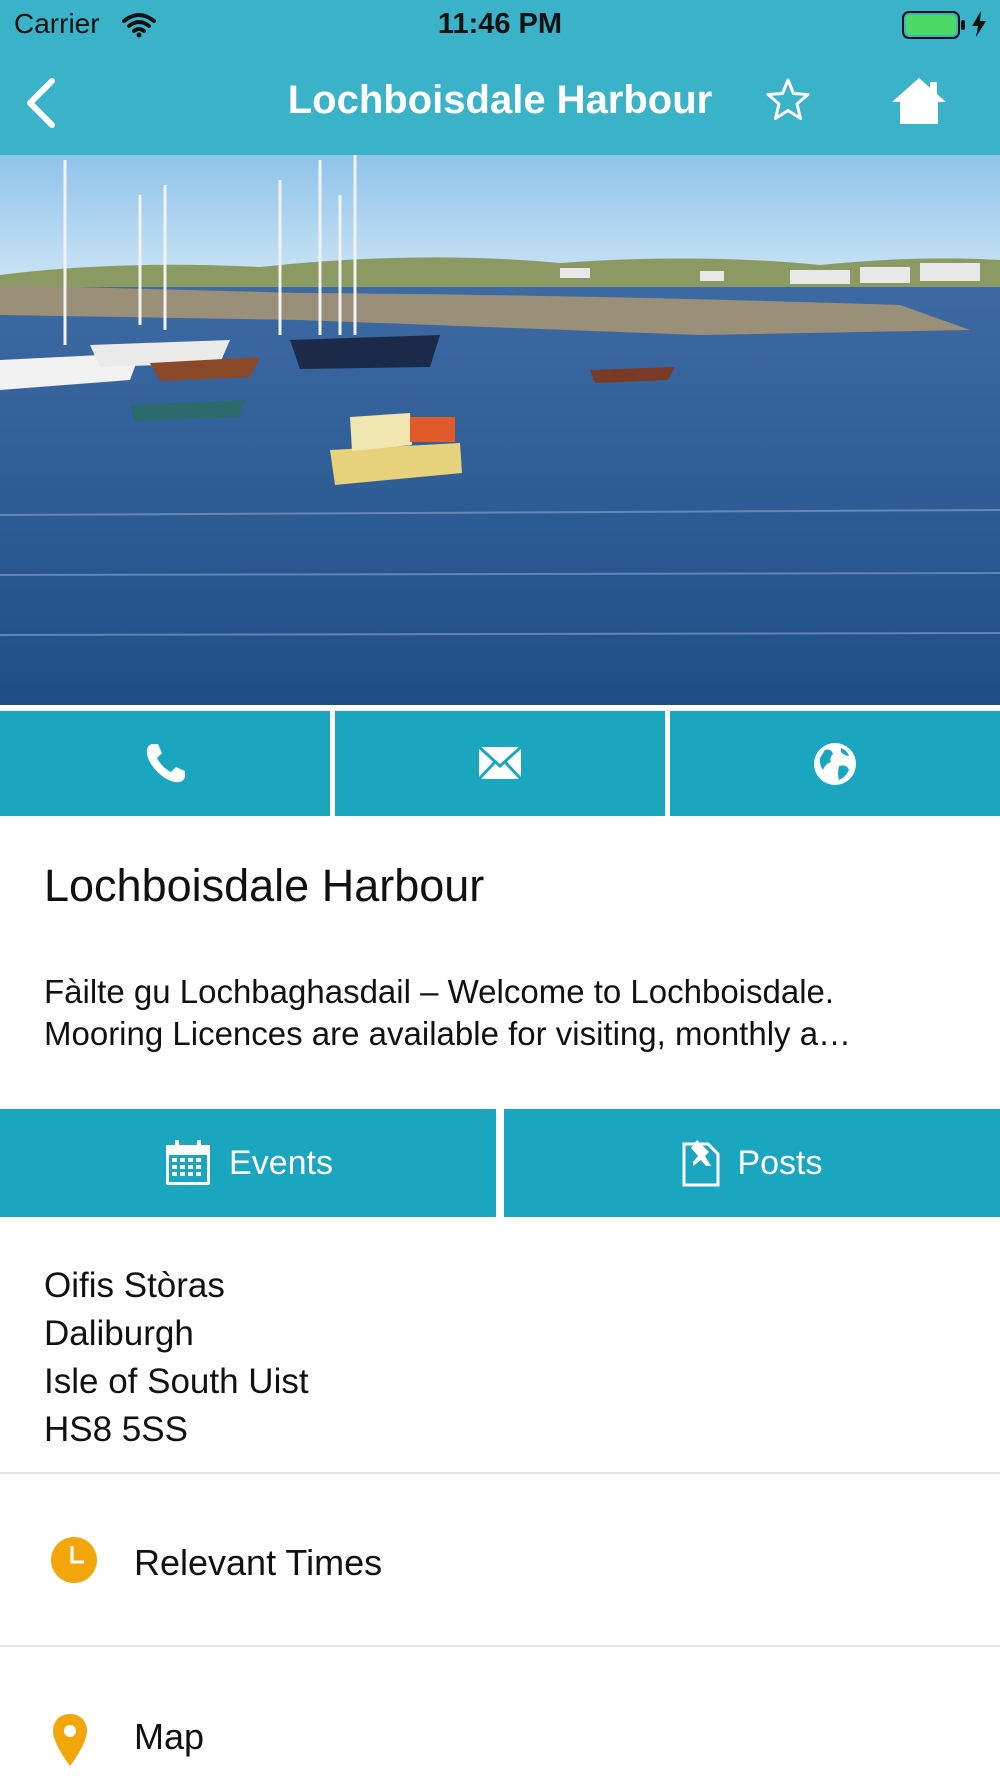 The image size is (1000, 1792). Describe the element at coordinates (780, 1162) in the screenshot. I see `posts-label: Posts` at that location.